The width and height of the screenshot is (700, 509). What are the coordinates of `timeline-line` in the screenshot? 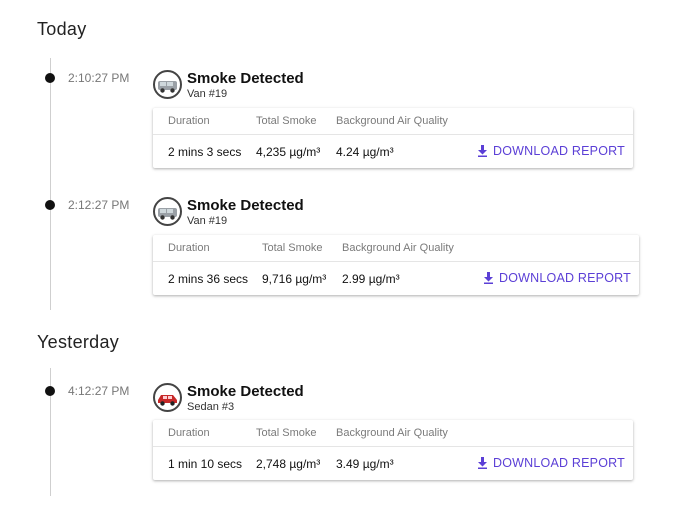 It's located at (50, 184).